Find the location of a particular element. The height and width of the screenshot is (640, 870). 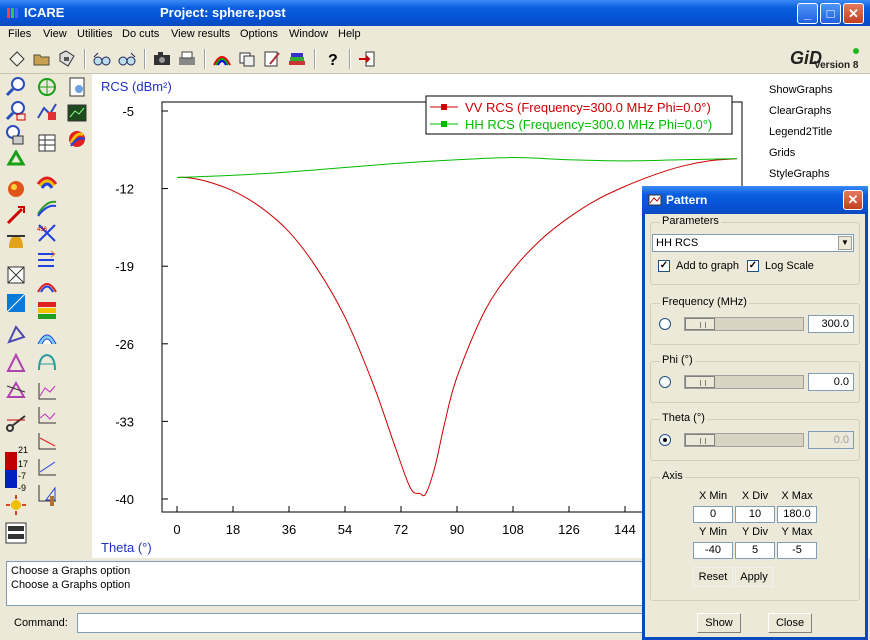

layers-icon is located at coordinates (247, 59).